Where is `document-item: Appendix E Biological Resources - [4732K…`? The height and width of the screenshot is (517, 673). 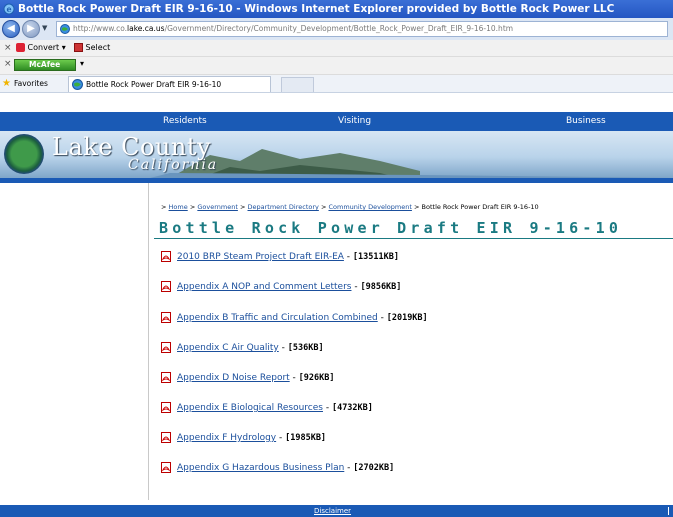
document-item: Appendix E Biological Resources - [4732K… is located at coordinates (267, 409).